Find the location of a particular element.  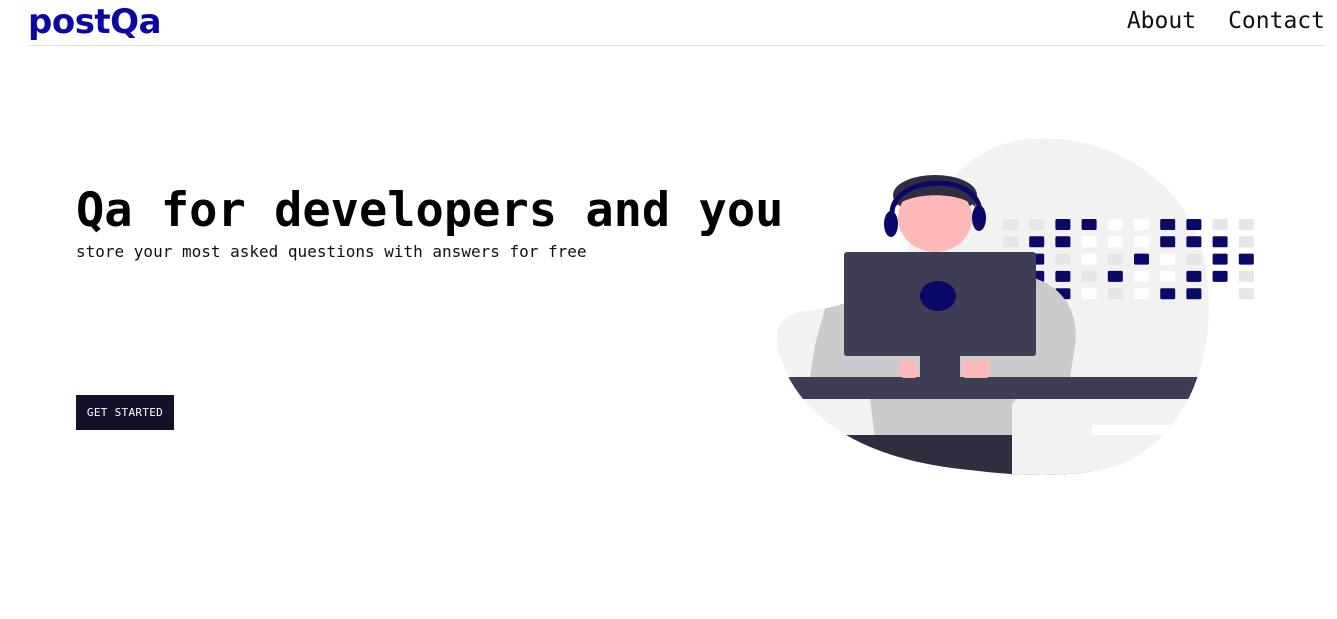

navbar: postQa About Contact is located at coordinates (676, 23).